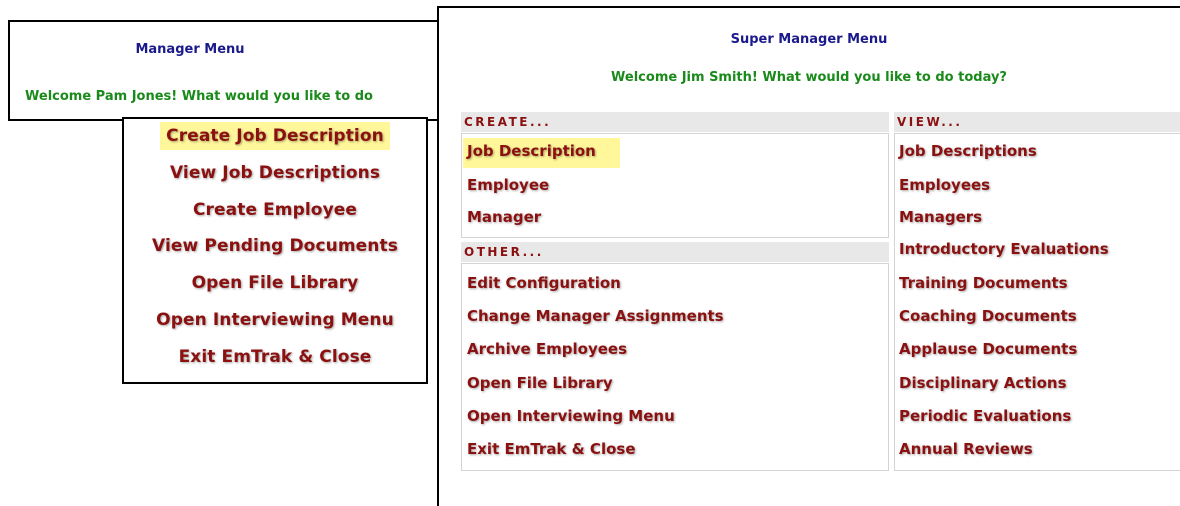  I want to click on mgr-exit-emtrak-link: Exit EmTrak & Close, so click(275, 357).